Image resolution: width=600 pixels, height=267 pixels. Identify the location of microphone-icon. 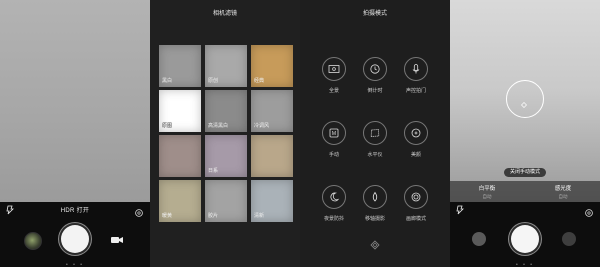
(416, 69).